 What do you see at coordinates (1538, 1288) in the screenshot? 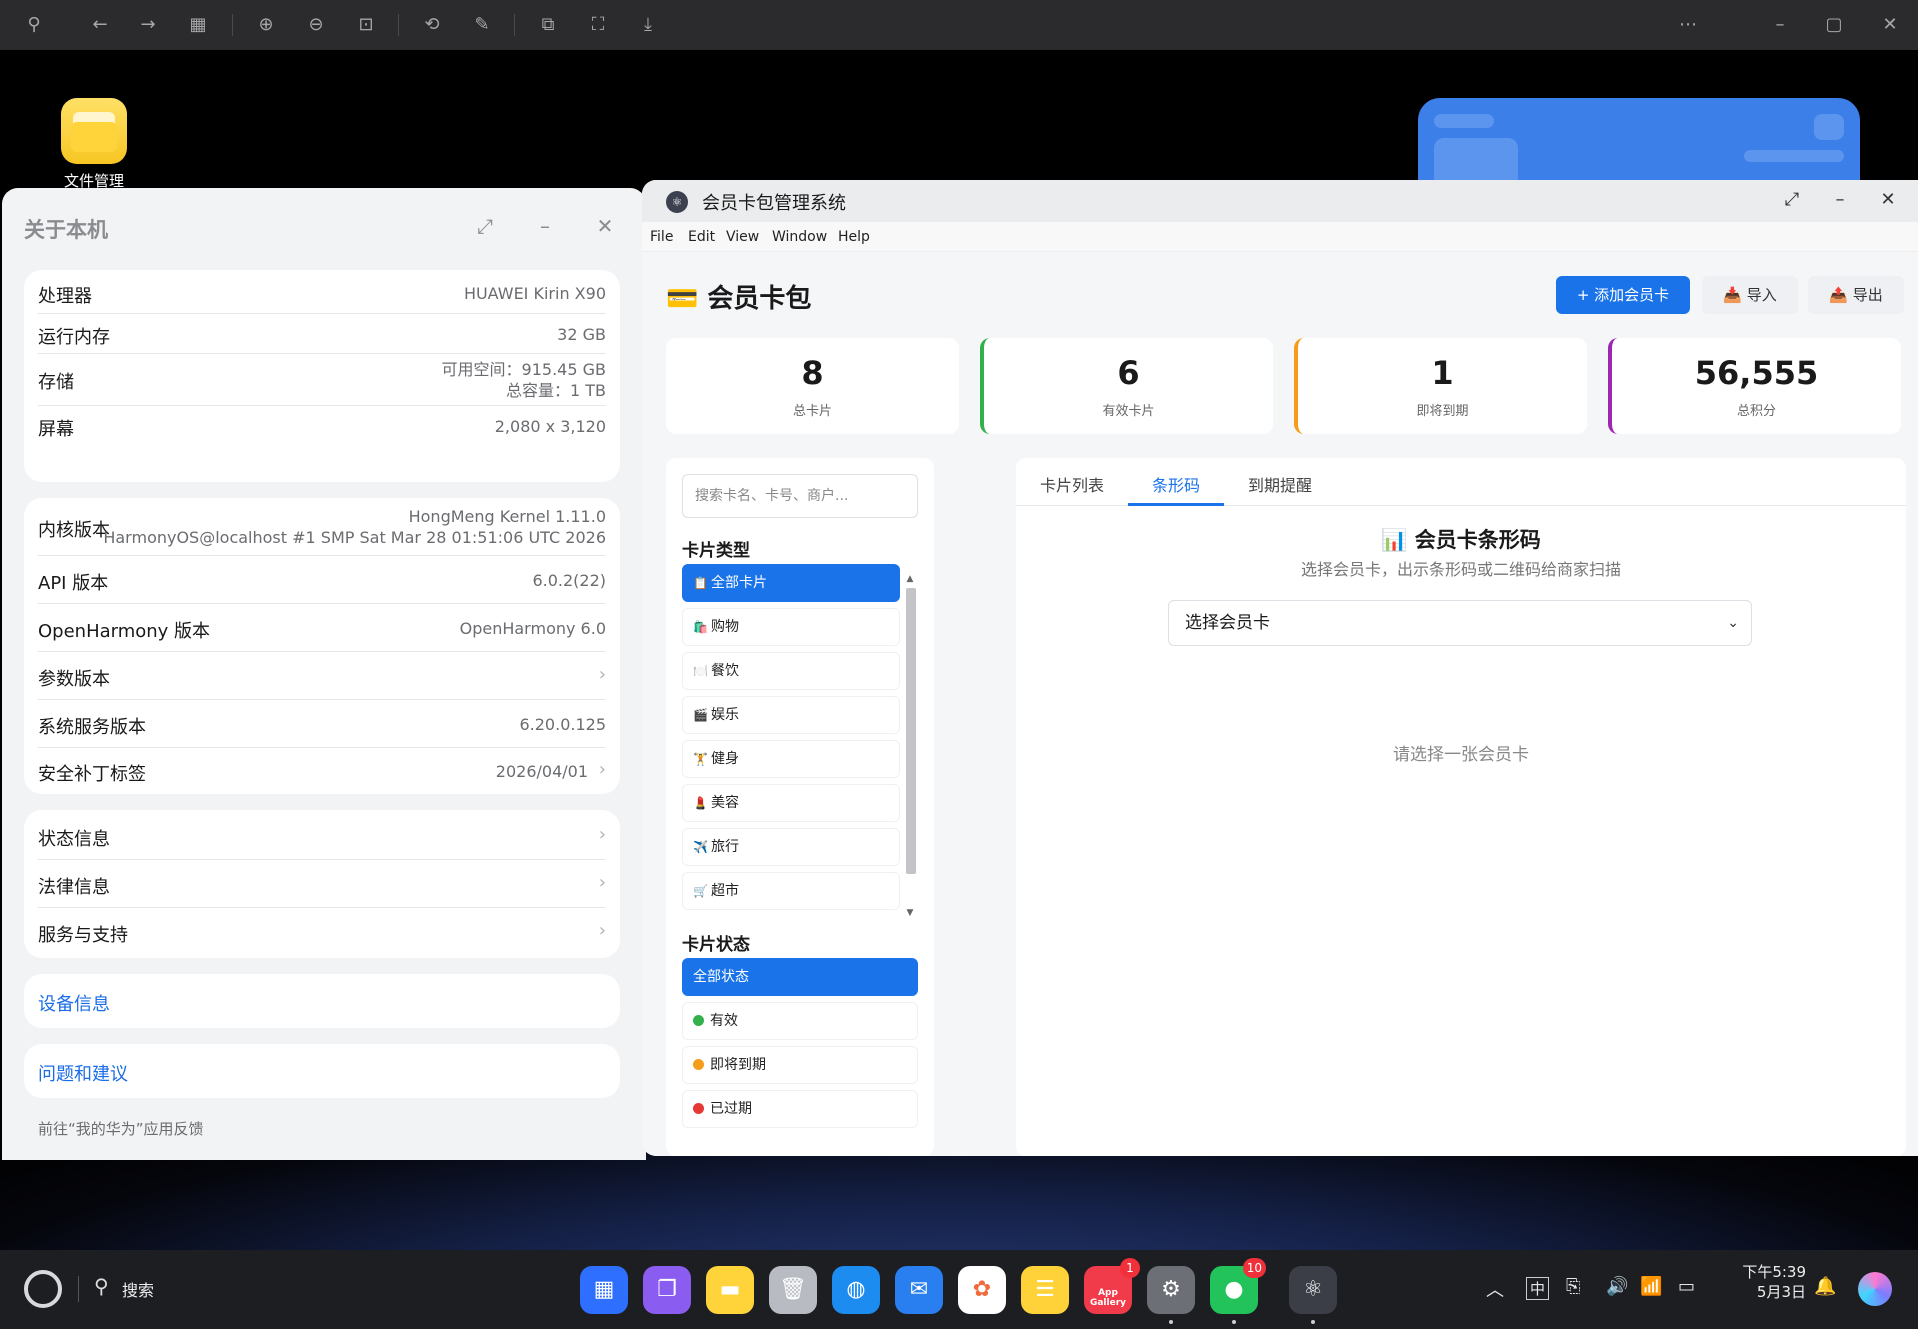
I see `ime-indicator: 中` at bounding box center [1538, 1288].